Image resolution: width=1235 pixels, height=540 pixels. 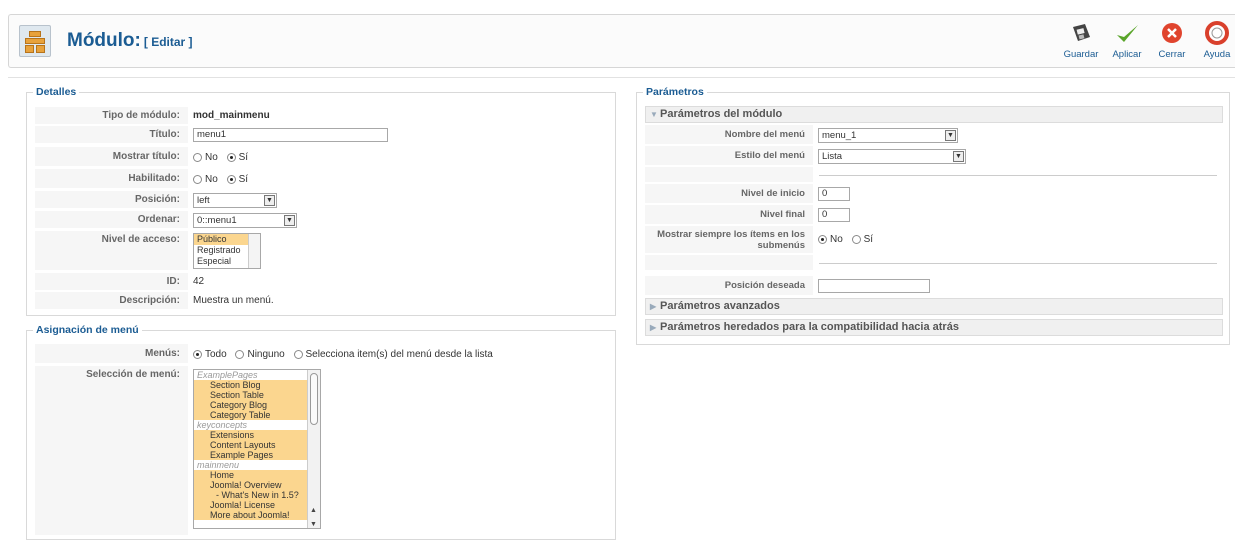 What do you see at coordinates (934, 306) in the screenshot?
I see `advanced-params-header: ▶ Parámetros avanzados` at bounding box center [934, 306].